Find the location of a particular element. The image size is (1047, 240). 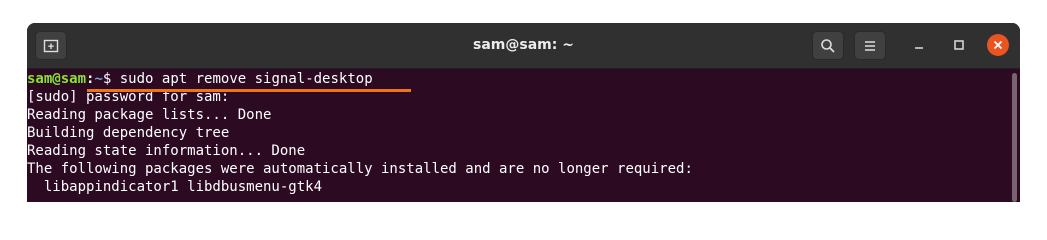

command-highlight-underline is located at coordinates (249, 90).